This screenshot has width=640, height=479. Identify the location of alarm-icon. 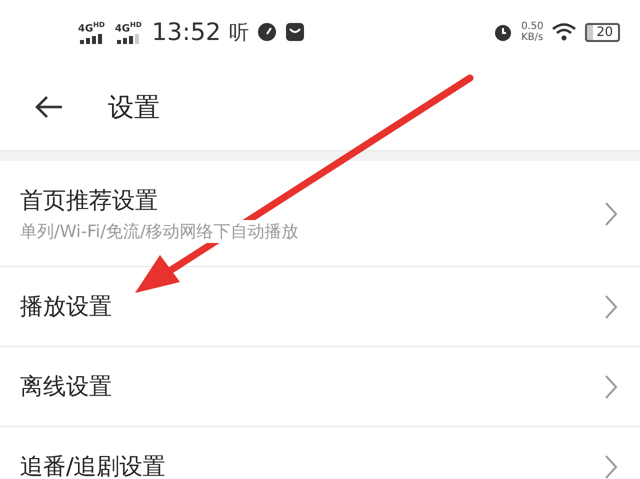
(503, 32).